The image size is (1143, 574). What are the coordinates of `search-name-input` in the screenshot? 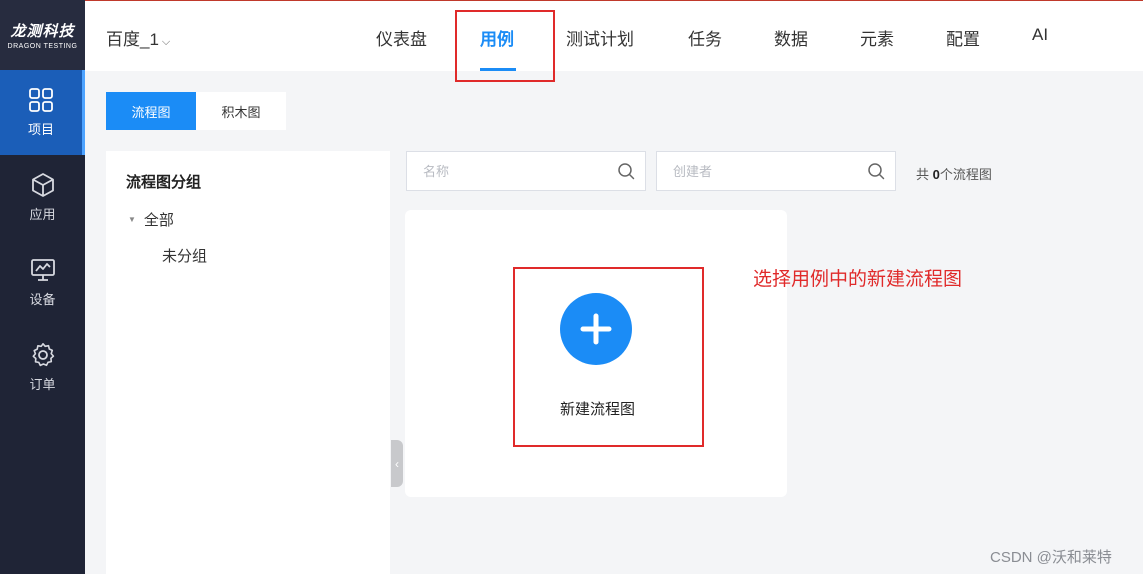 It's located at (520, 171).